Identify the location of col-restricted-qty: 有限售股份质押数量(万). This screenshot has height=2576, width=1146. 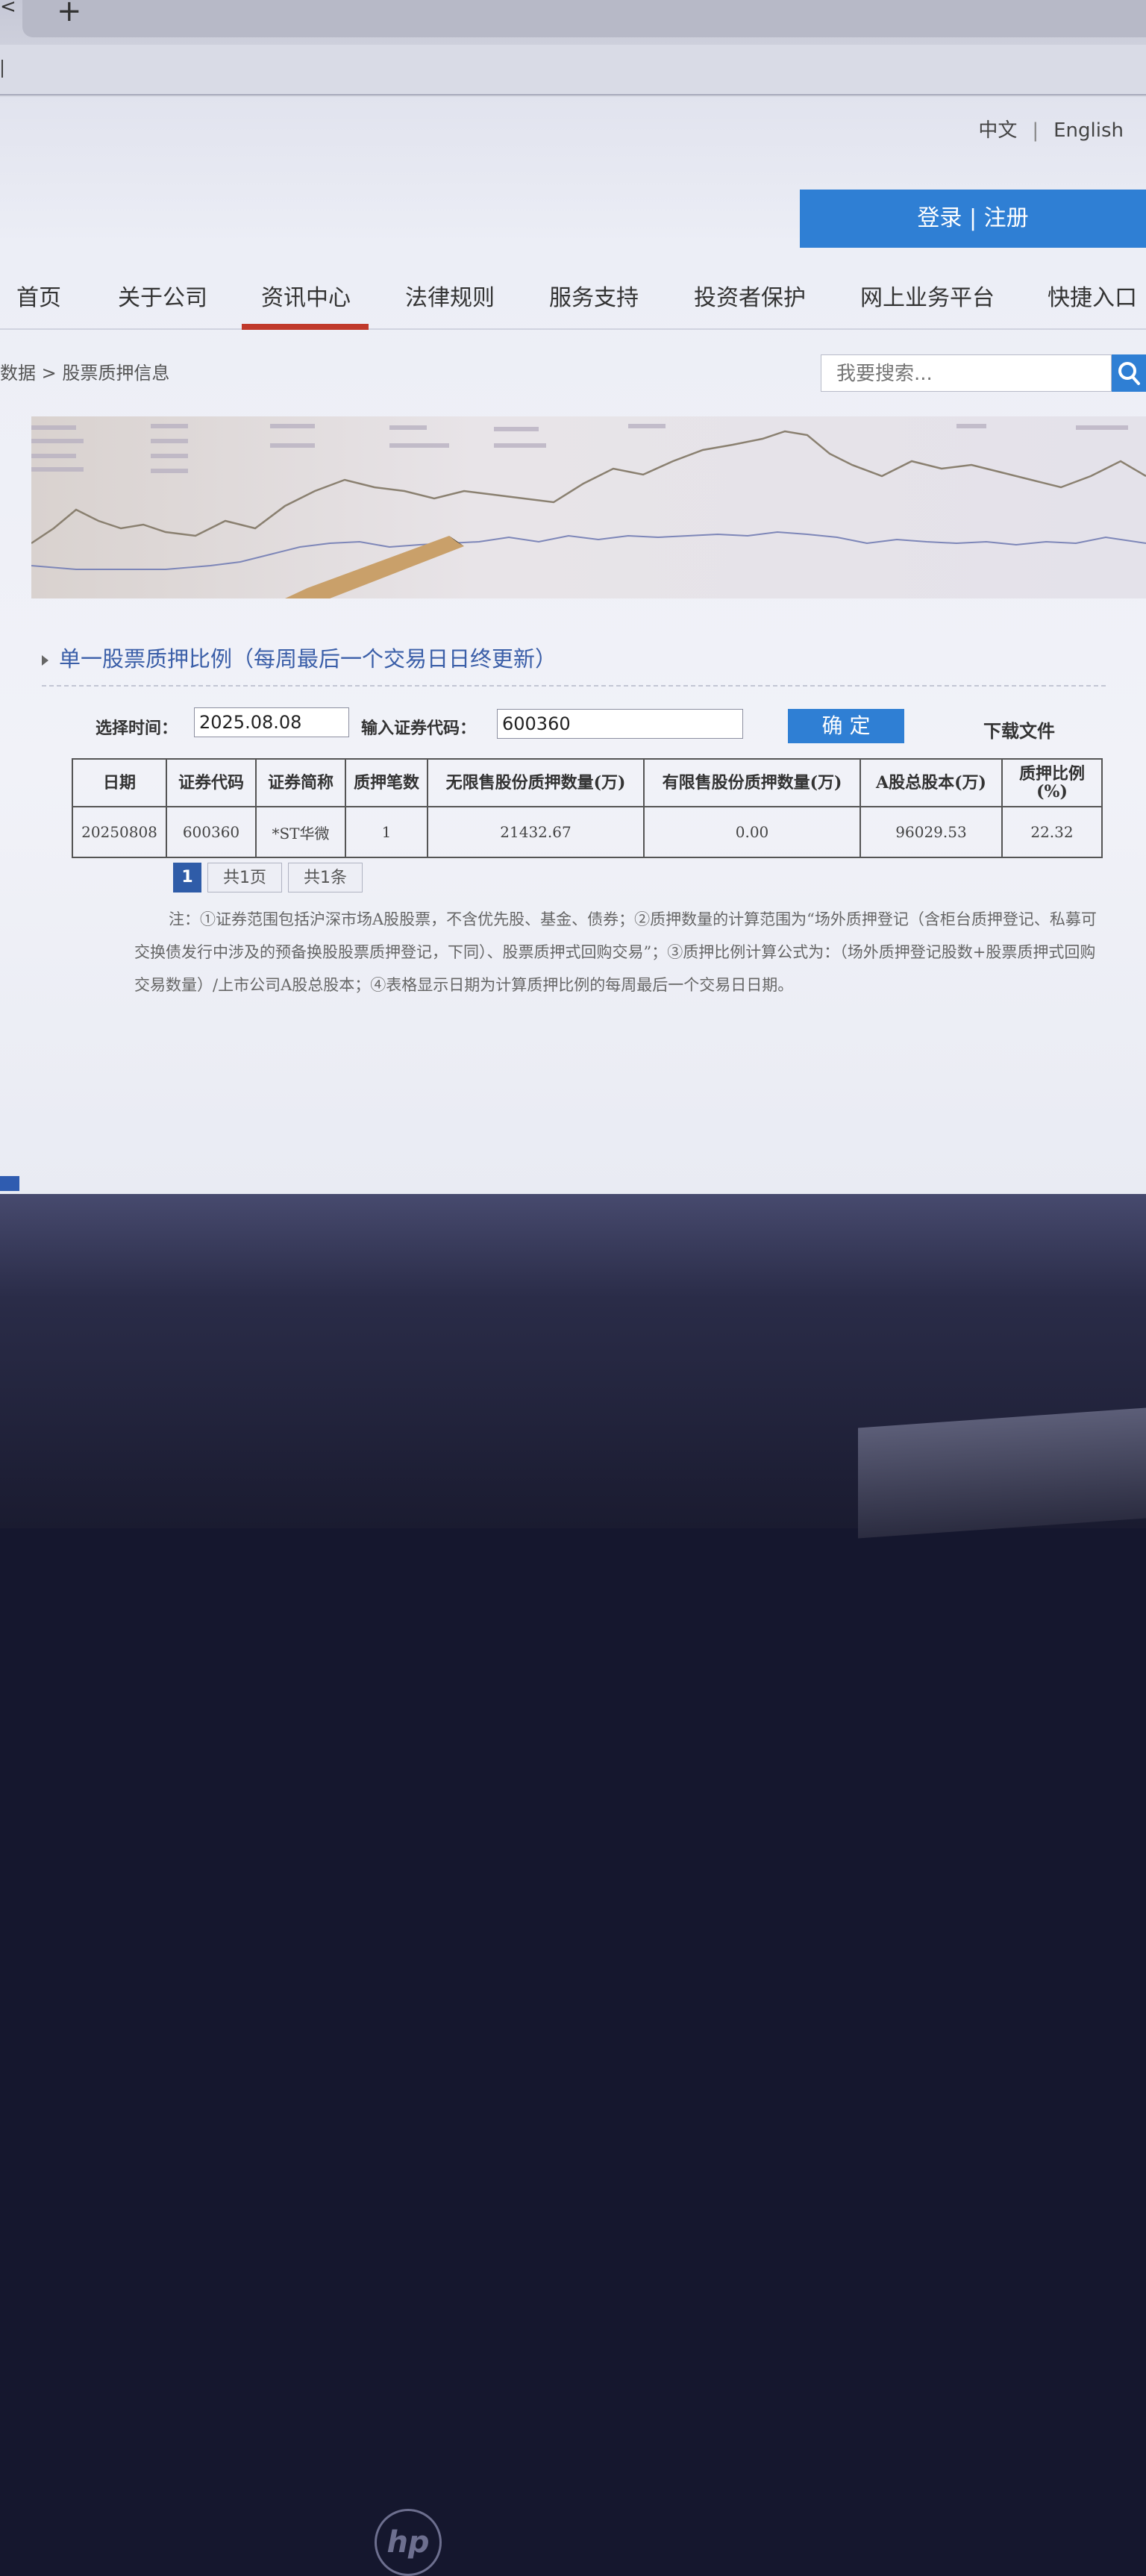
(752, 782).